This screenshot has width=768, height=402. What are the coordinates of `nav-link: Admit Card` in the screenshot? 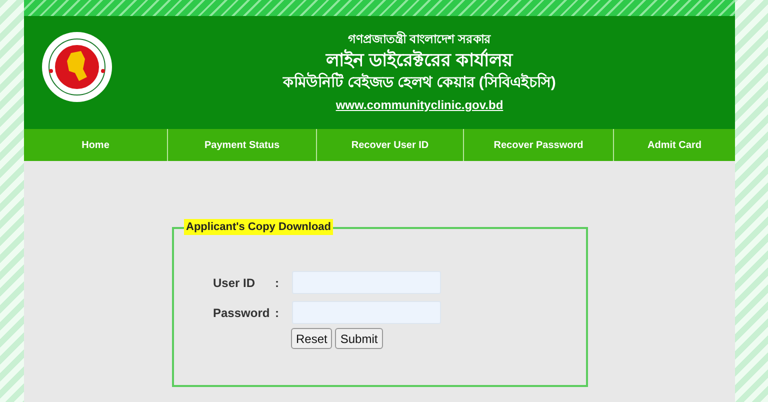 It's located at (674, 145).